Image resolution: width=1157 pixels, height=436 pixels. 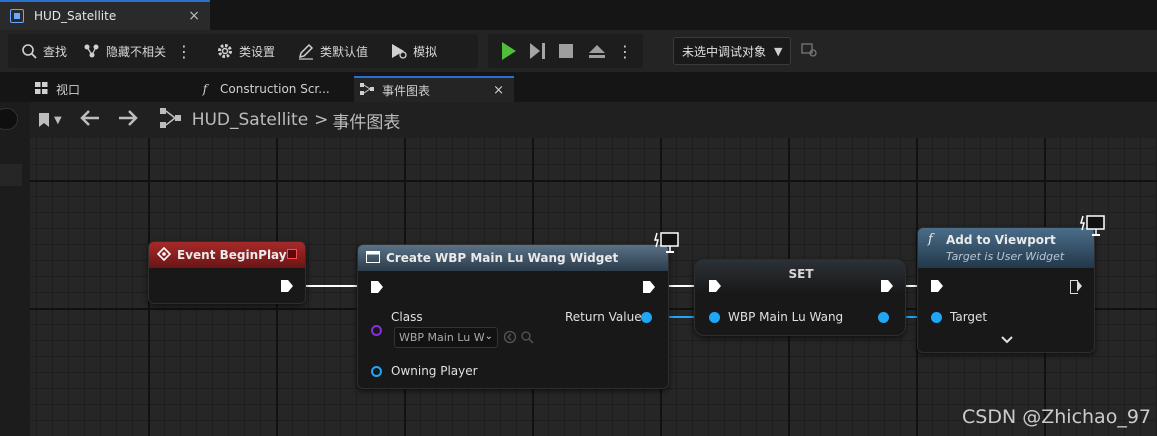 I want to click on expand-chevron-icon, so click(x=1007, y=341).